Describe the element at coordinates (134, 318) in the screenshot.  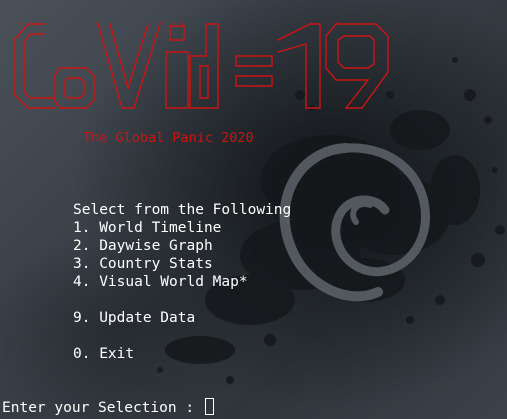
I see `menu-item-update-data: 9. Update Data` at that location.